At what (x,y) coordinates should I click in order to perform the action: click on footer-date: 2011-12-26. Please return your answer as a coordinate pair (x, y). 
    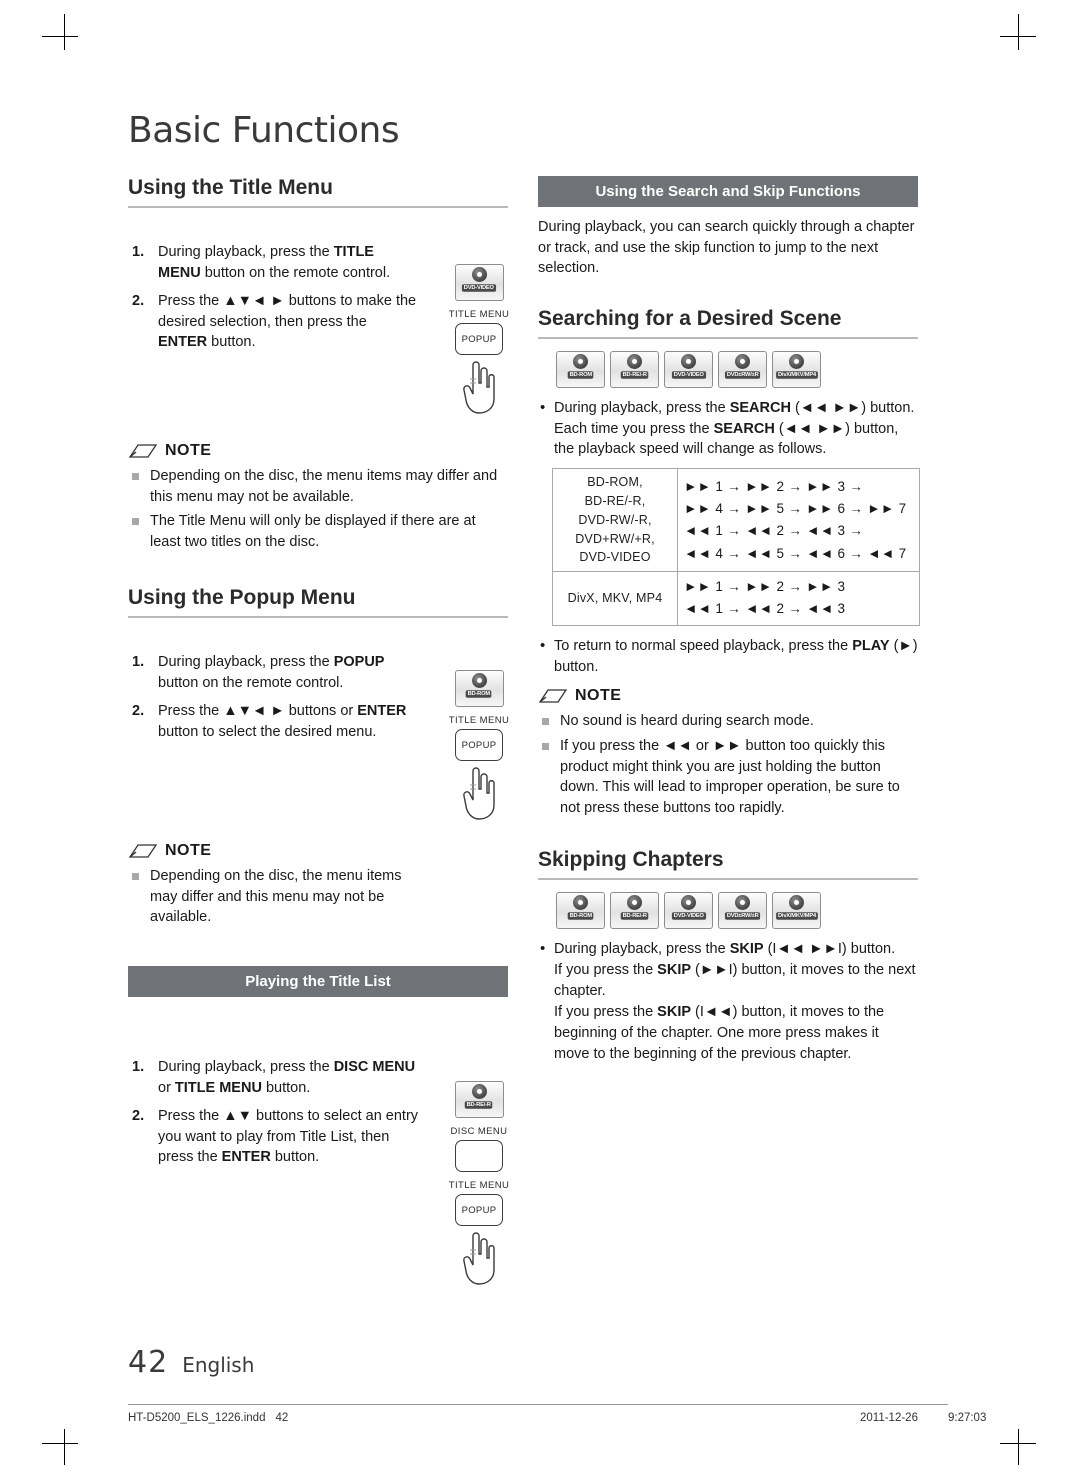
    Looking at the image, I should click on (889, 1418).